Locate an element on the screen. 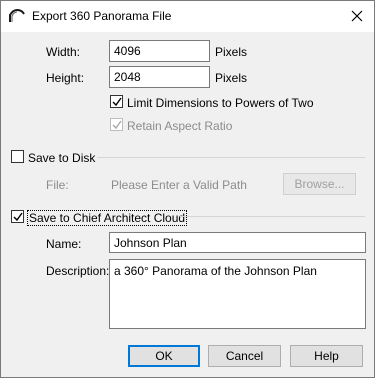 The height and width of the screenshot is (378, 375). title-bar: Export 360 Panorama File is located at coordinates (187, 16).